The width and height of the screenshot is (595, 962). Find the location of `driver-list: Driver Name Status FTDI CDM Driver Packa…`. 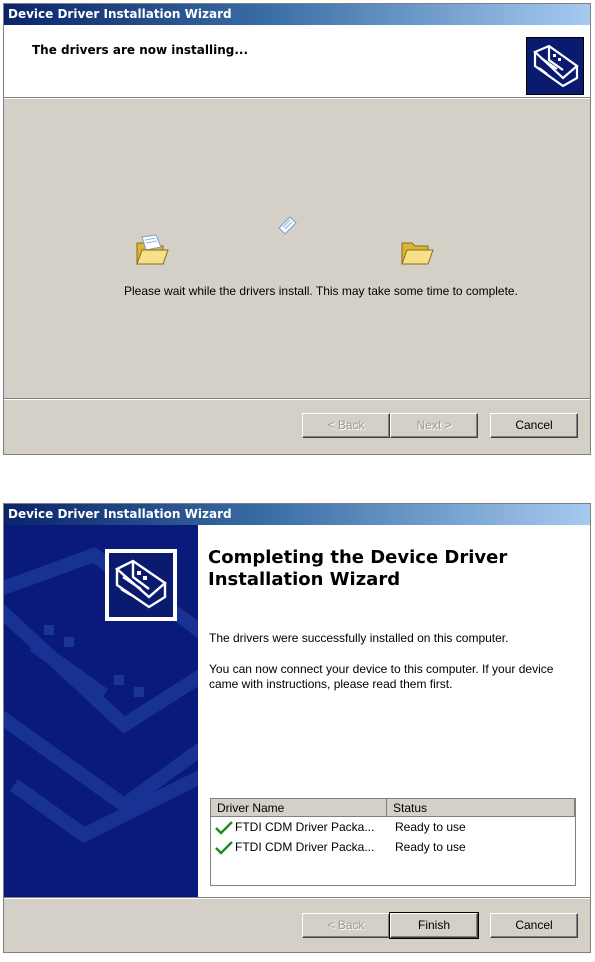

driver-list: Driver Name Status FTDI CDM Driver Packa… is located at coordinates (393, 842).